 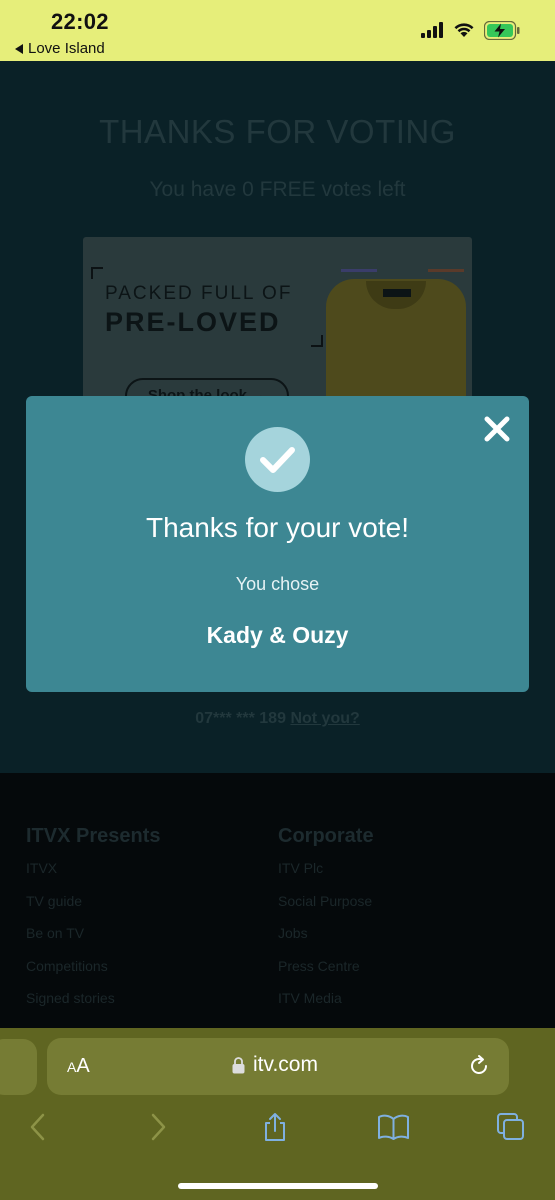 I want to click on footer-link-competitions: Competitions, so click(x=93, y=972).